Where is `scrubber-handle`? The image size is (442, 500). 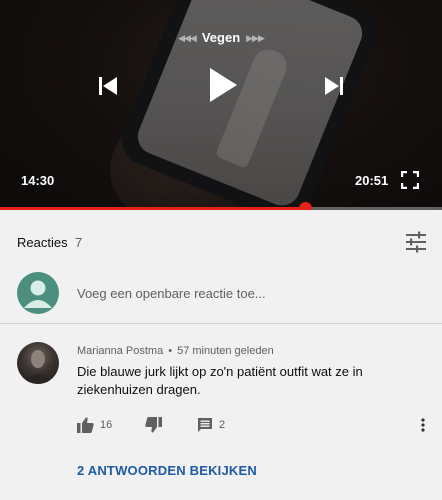 scrubber-handle is located at coordinates (305, 206).